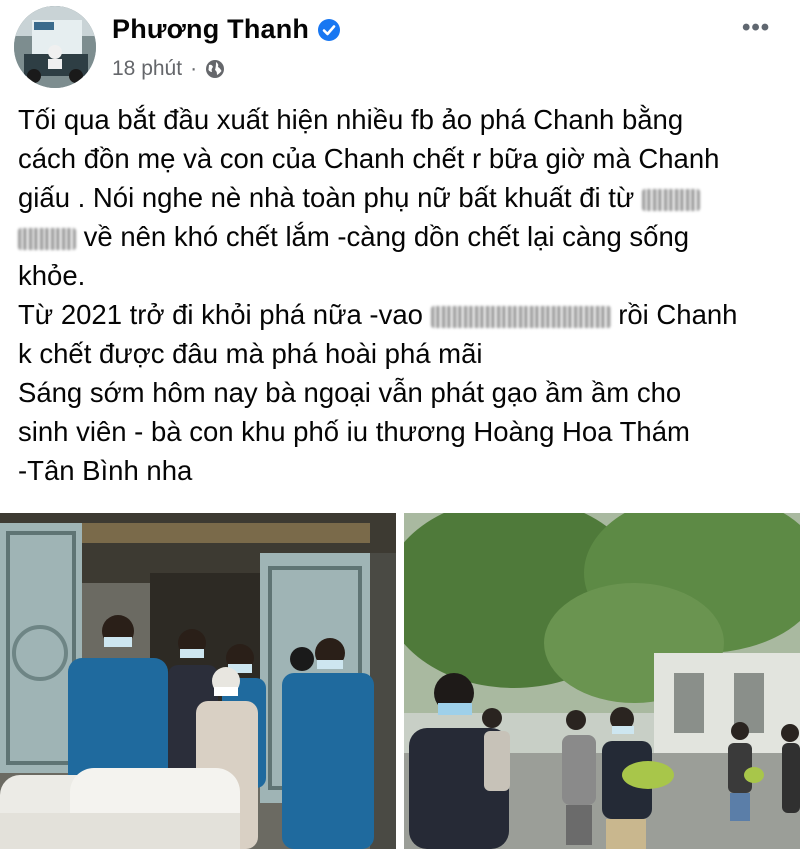 The image size is (800, 849). I want to click on avatar-image, so click(55, 47).